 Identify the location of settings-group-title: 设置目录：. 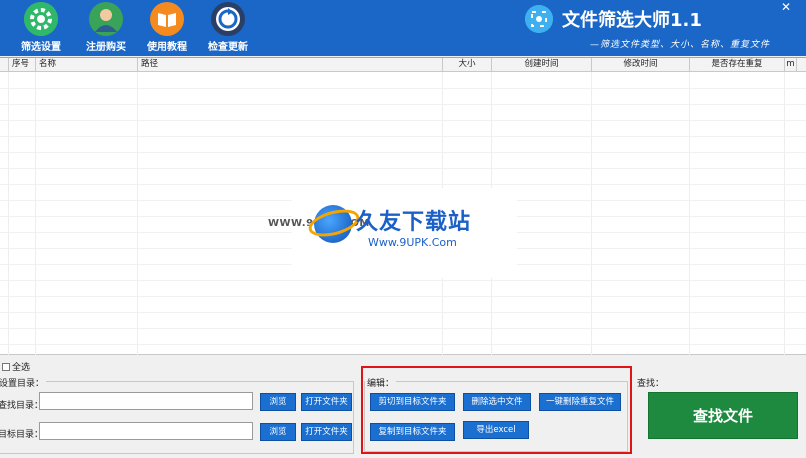
(23, 382).